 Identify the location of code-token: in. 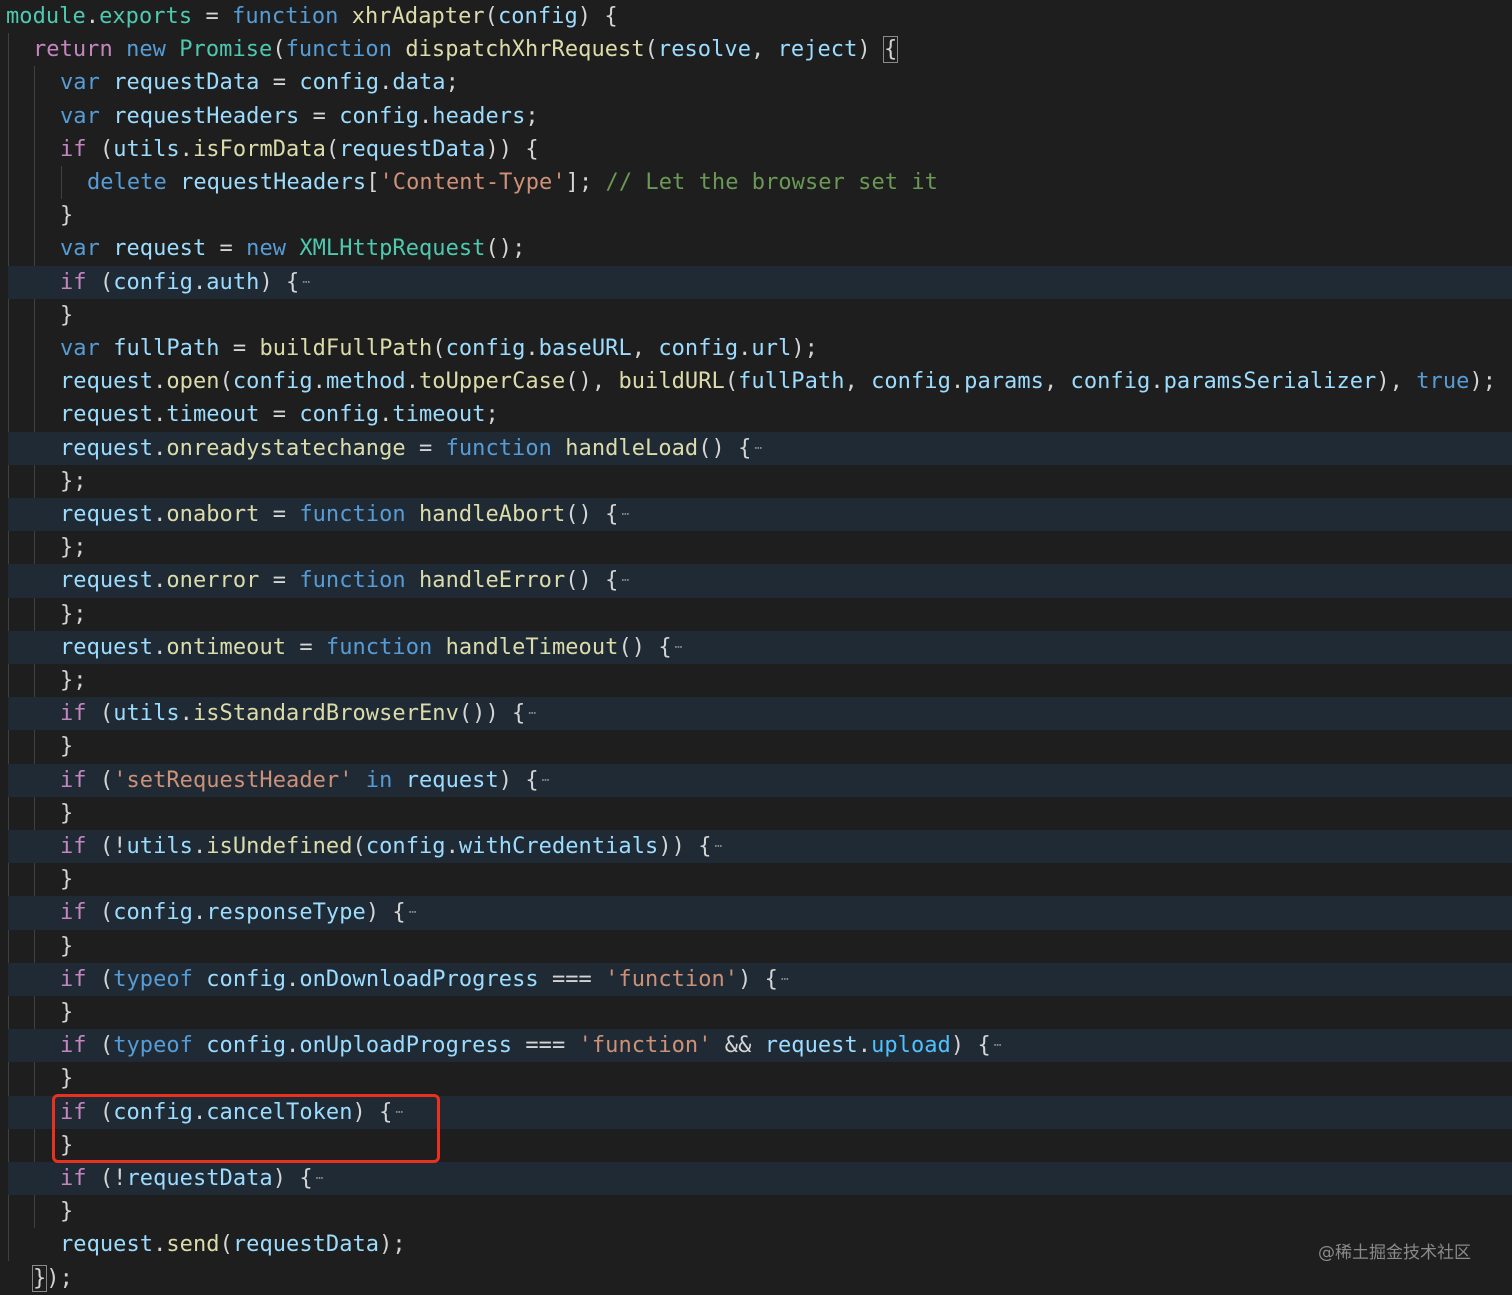
(379, 780).